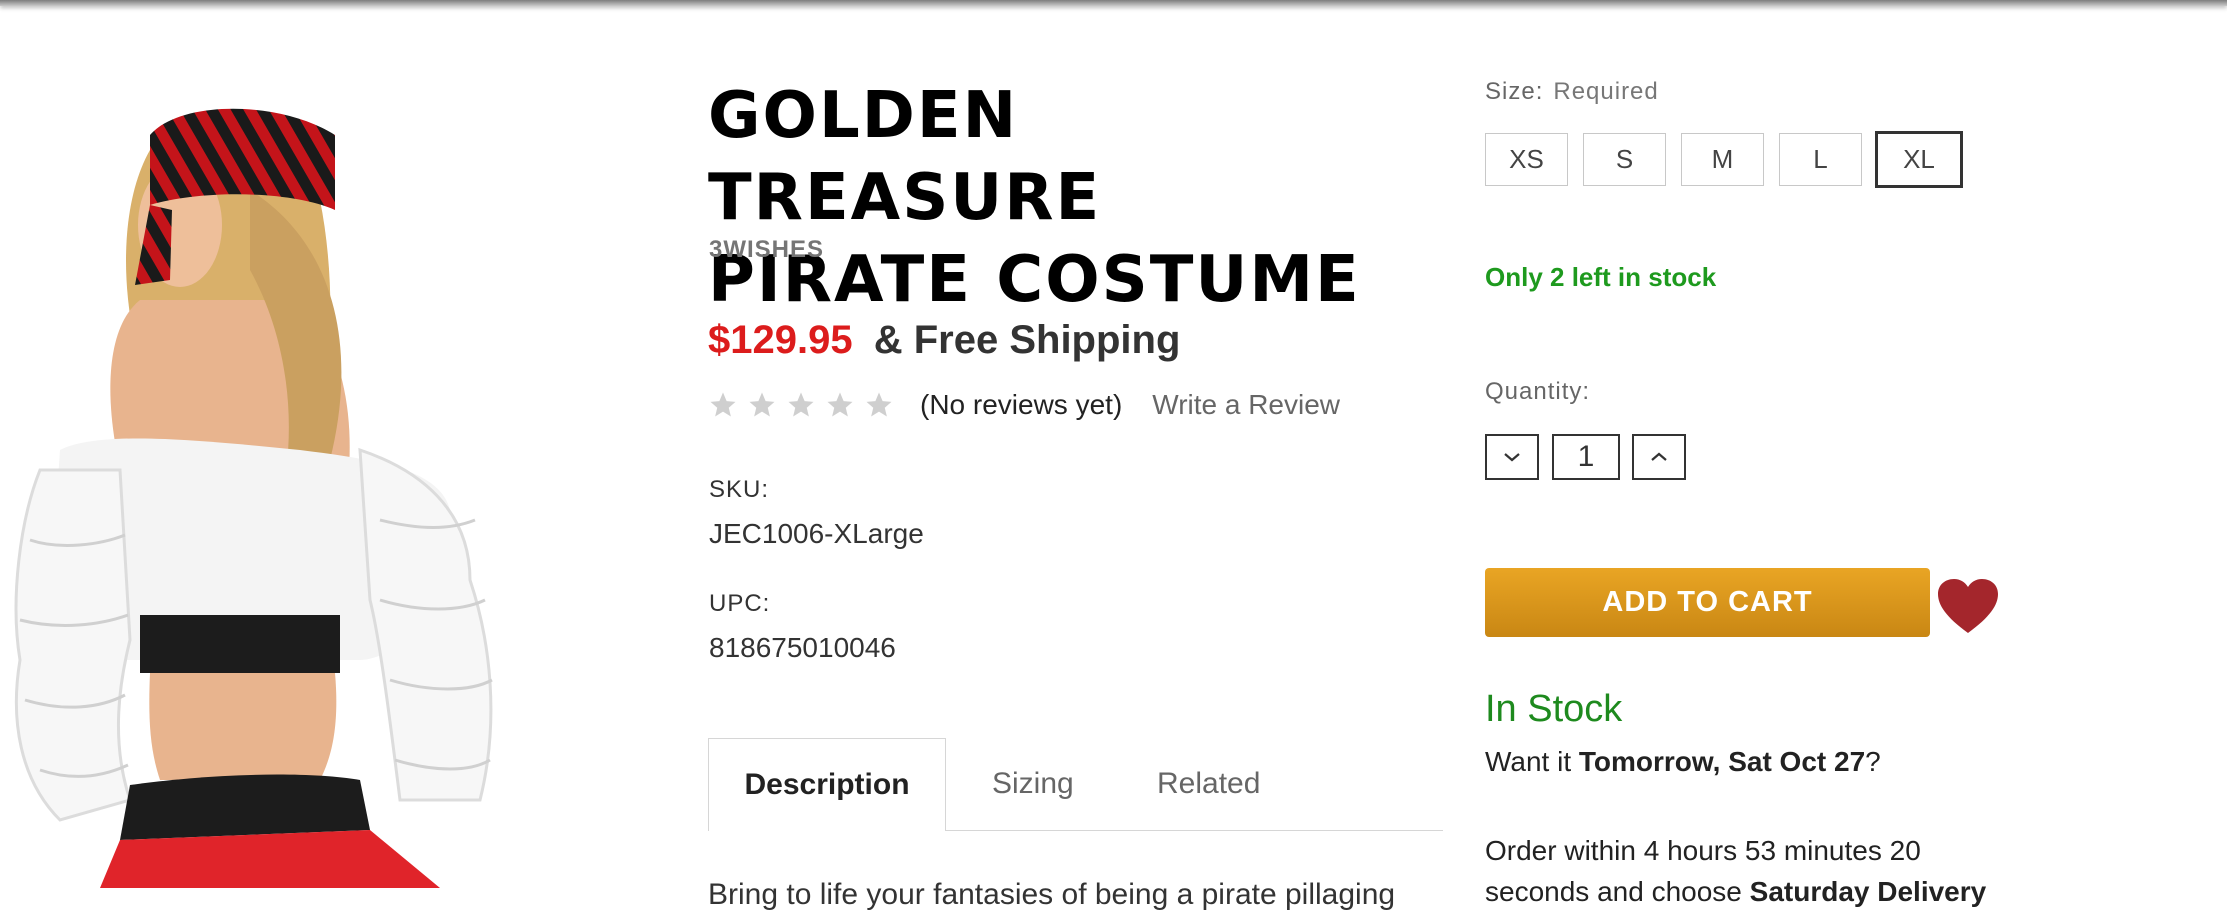 The height and width of the screenshot is (912, 2227). I want to click on wishlist-button, so click(1968, 606).